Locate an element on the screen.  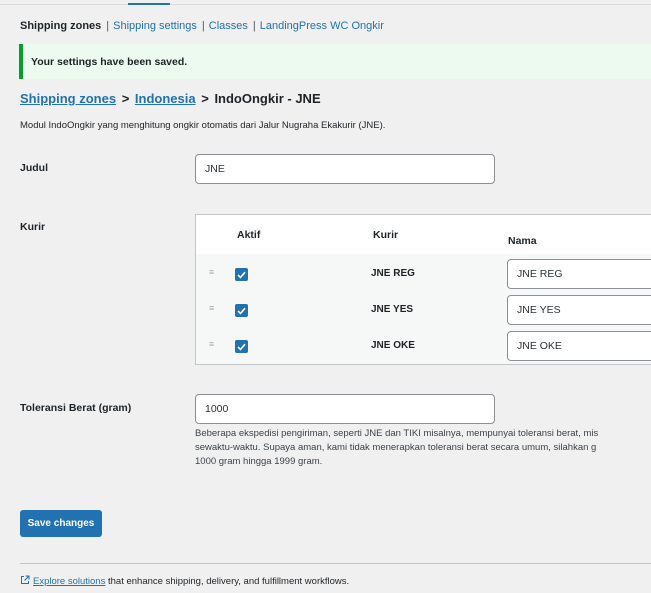
kurir-name: JNE OKE is located at coordinates (393, 345).